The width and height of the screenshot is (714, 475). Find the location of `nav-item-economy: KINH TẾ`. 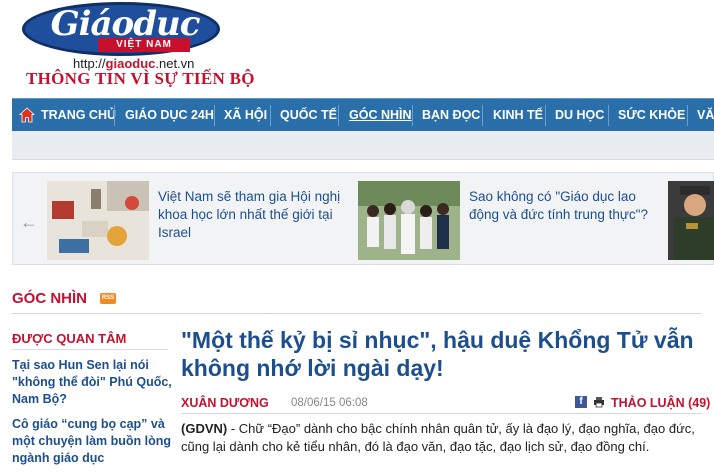

nav-item-economy: KINH TẾ is located at coordinates (518, 115).